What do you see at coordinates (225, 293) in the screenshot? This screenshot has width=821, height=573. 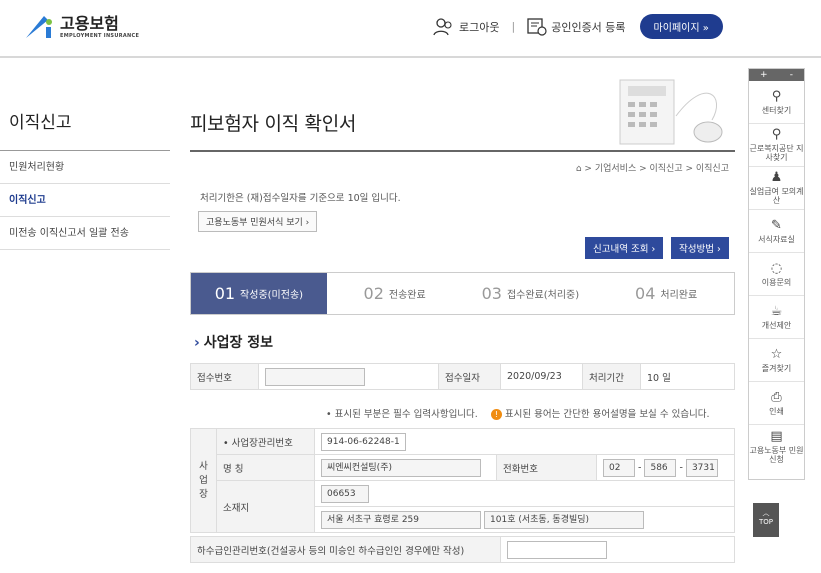 I see `step-number: 01` at bounding box center [225, 293].